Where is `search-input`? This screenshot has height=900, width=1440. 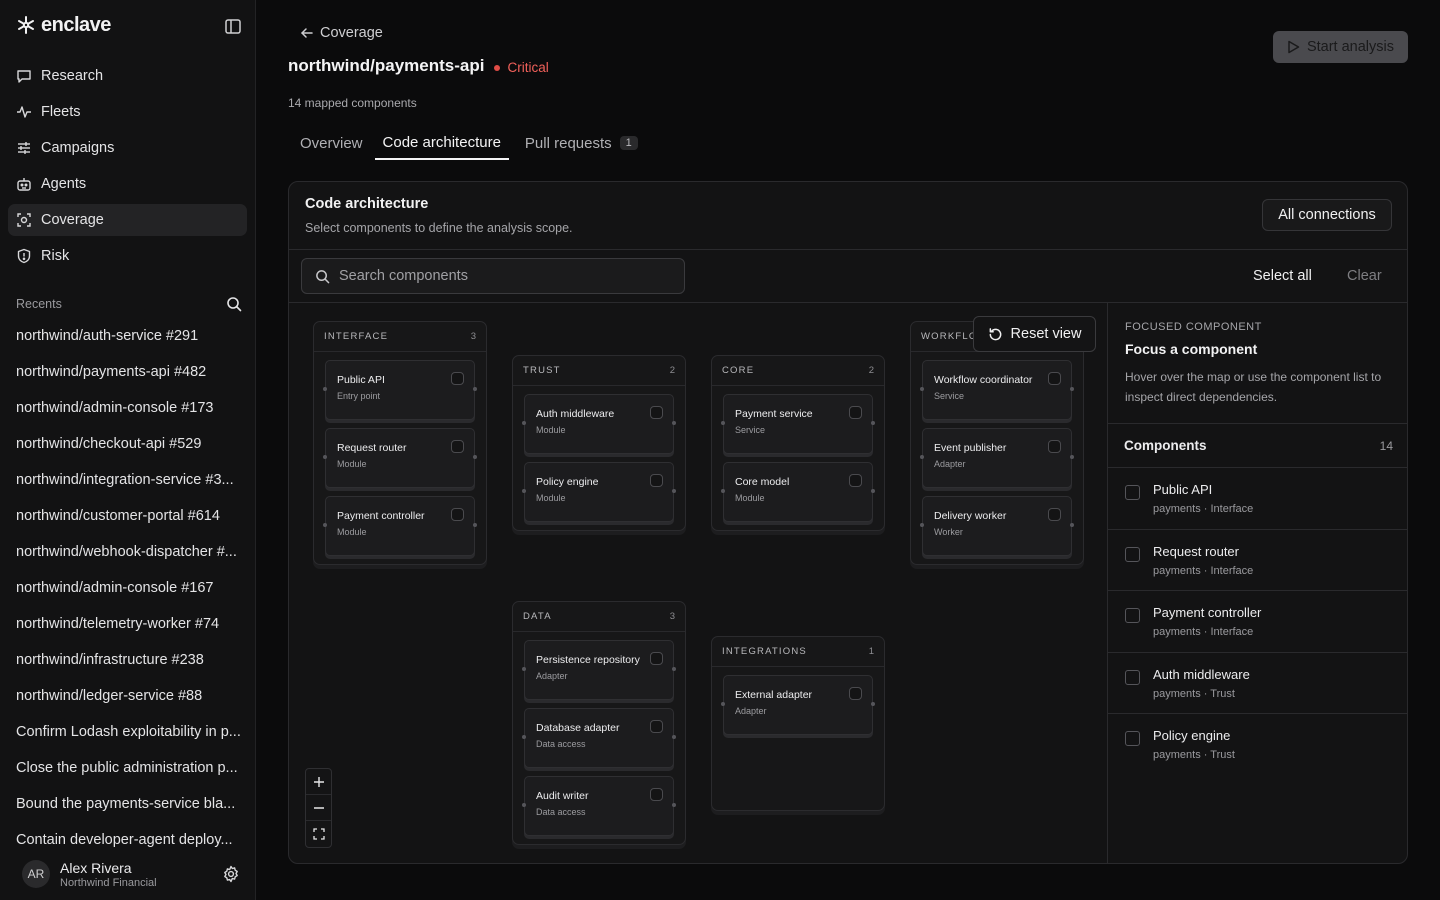
search-input is located at coordinates (499, 276).